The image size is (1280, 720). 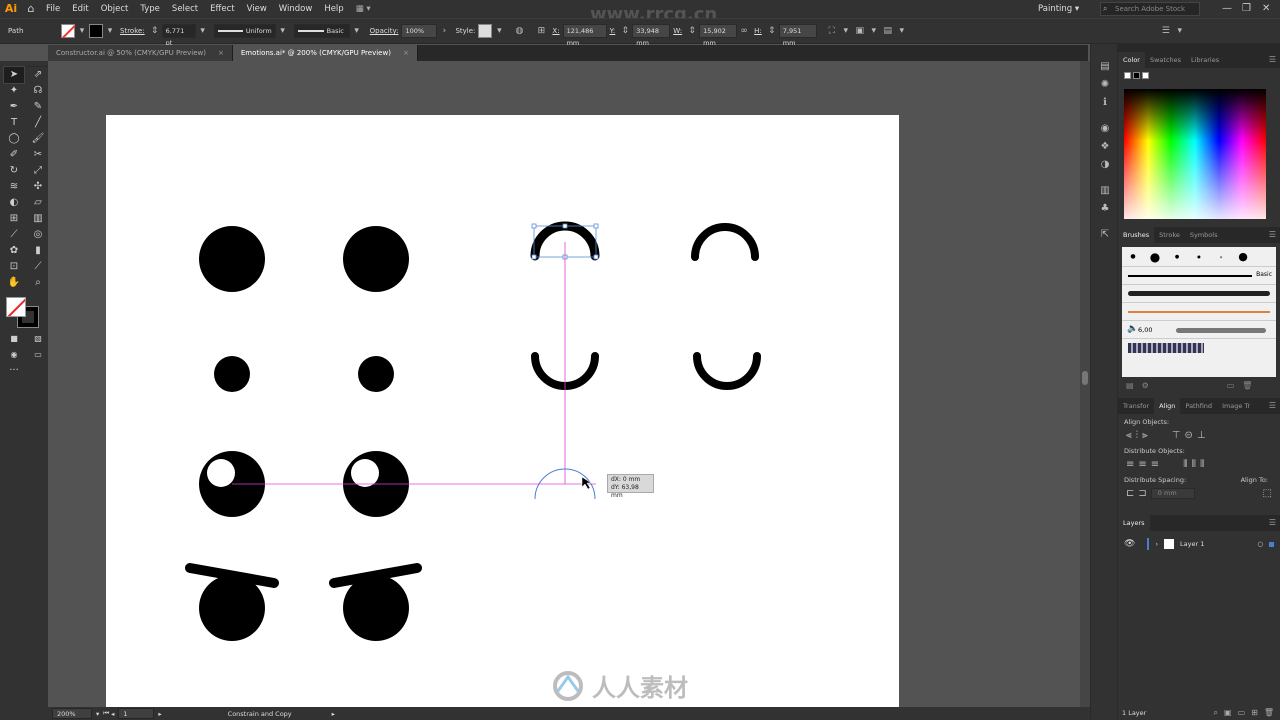 What do you see at coordinates (38, 339) in the screenshot?
I see `gradient-icon: ▧` at bounding box center [38, 339].